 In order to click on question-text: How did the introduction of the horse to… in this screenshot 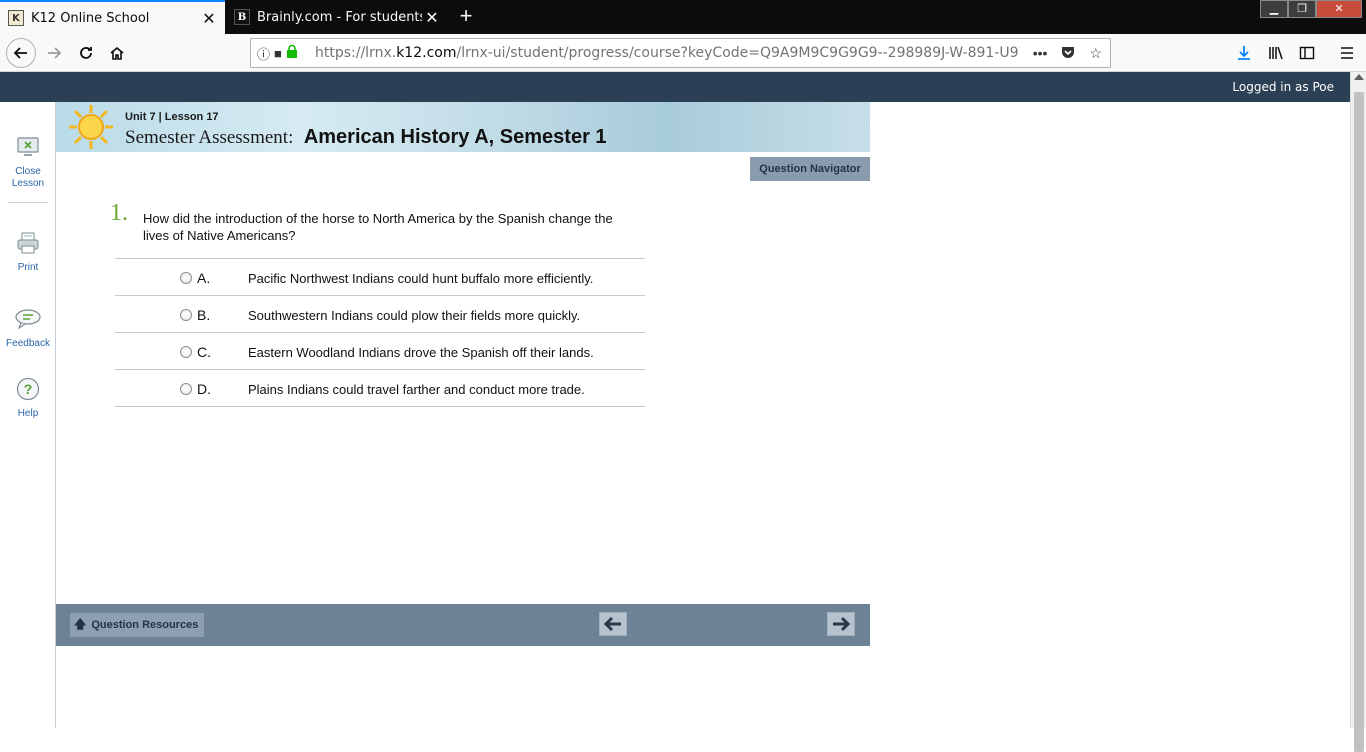, I will do `click(378, 227)`.